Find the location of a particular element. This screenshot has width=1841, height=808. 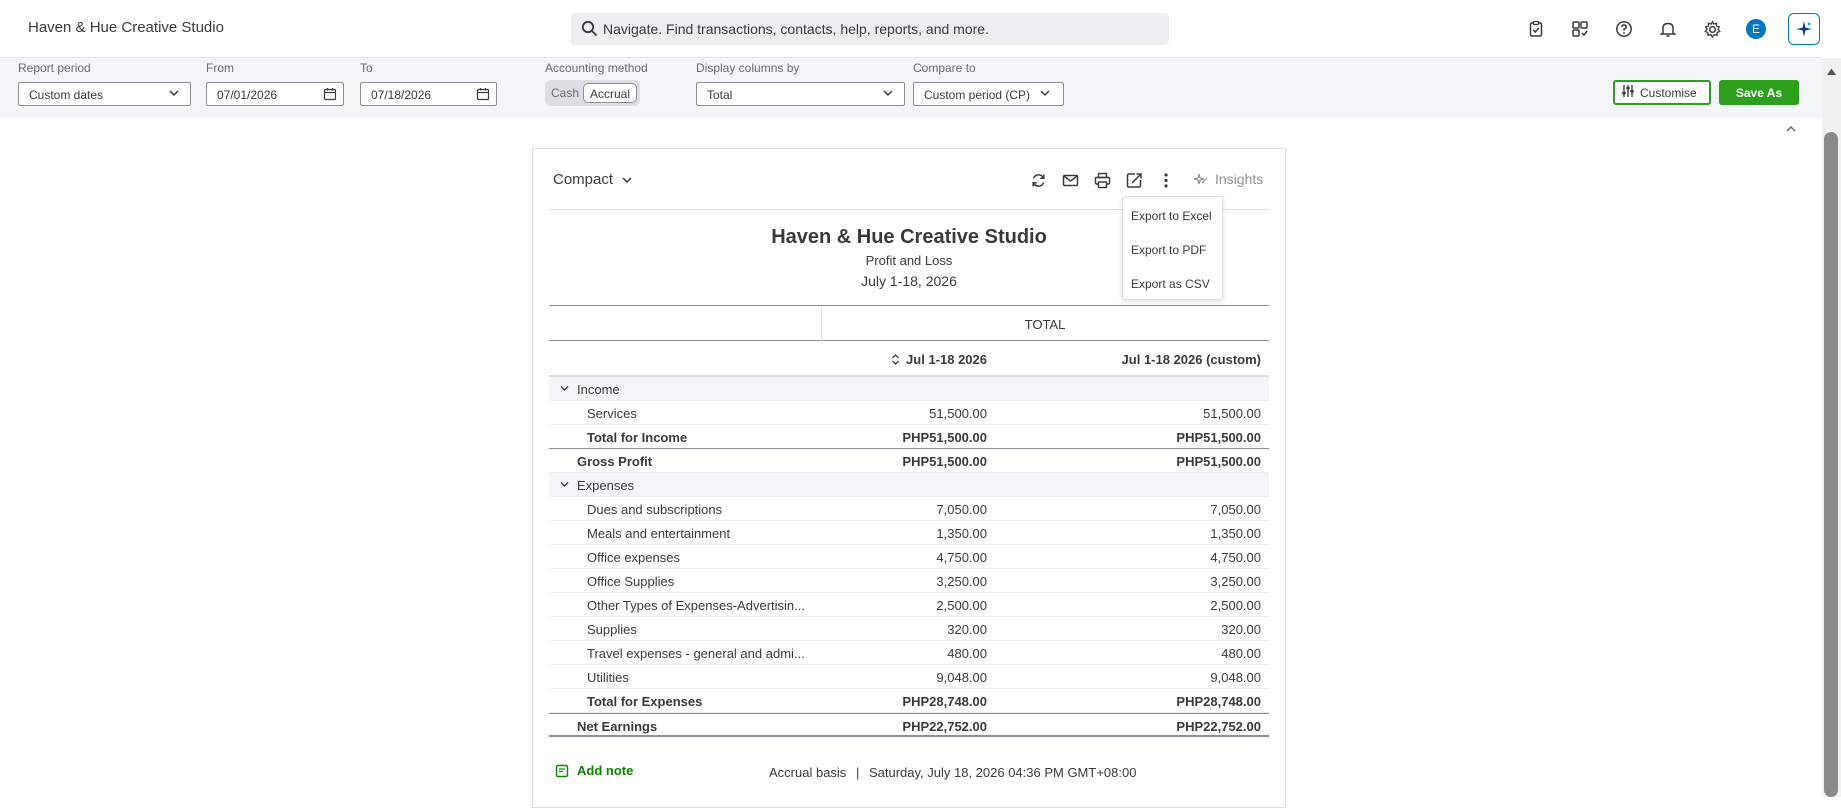

assistant-sparkle-button is located at coordinates (1804, 29).